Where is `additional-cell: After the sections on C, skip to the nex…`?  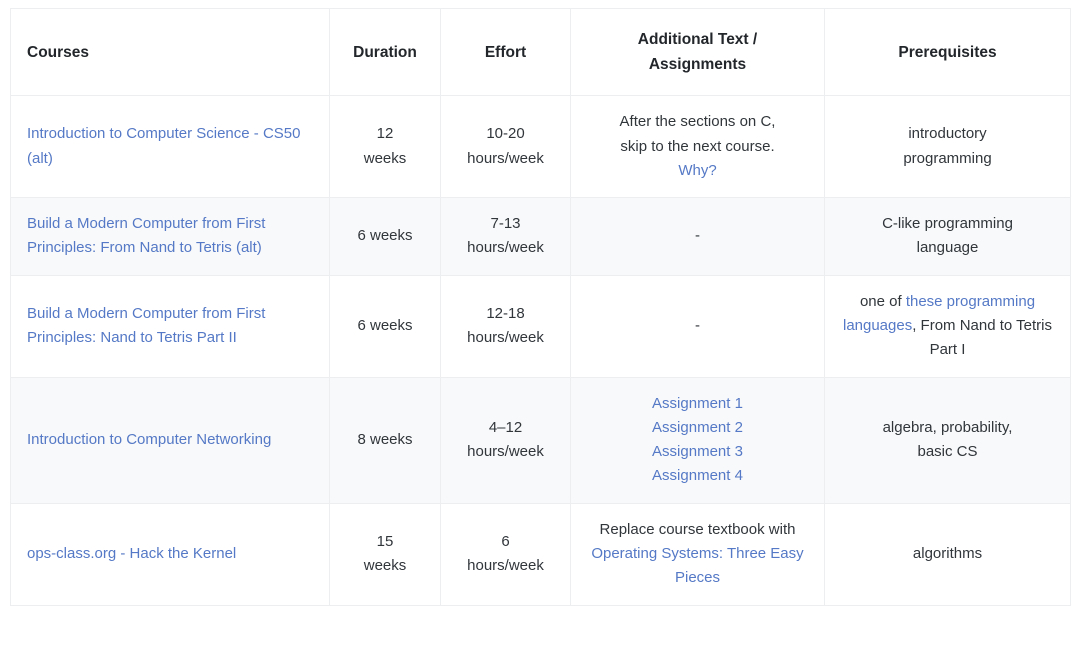
additional-cell: After the sections on C, skip to the nex… is located at coordinates (697, 147).